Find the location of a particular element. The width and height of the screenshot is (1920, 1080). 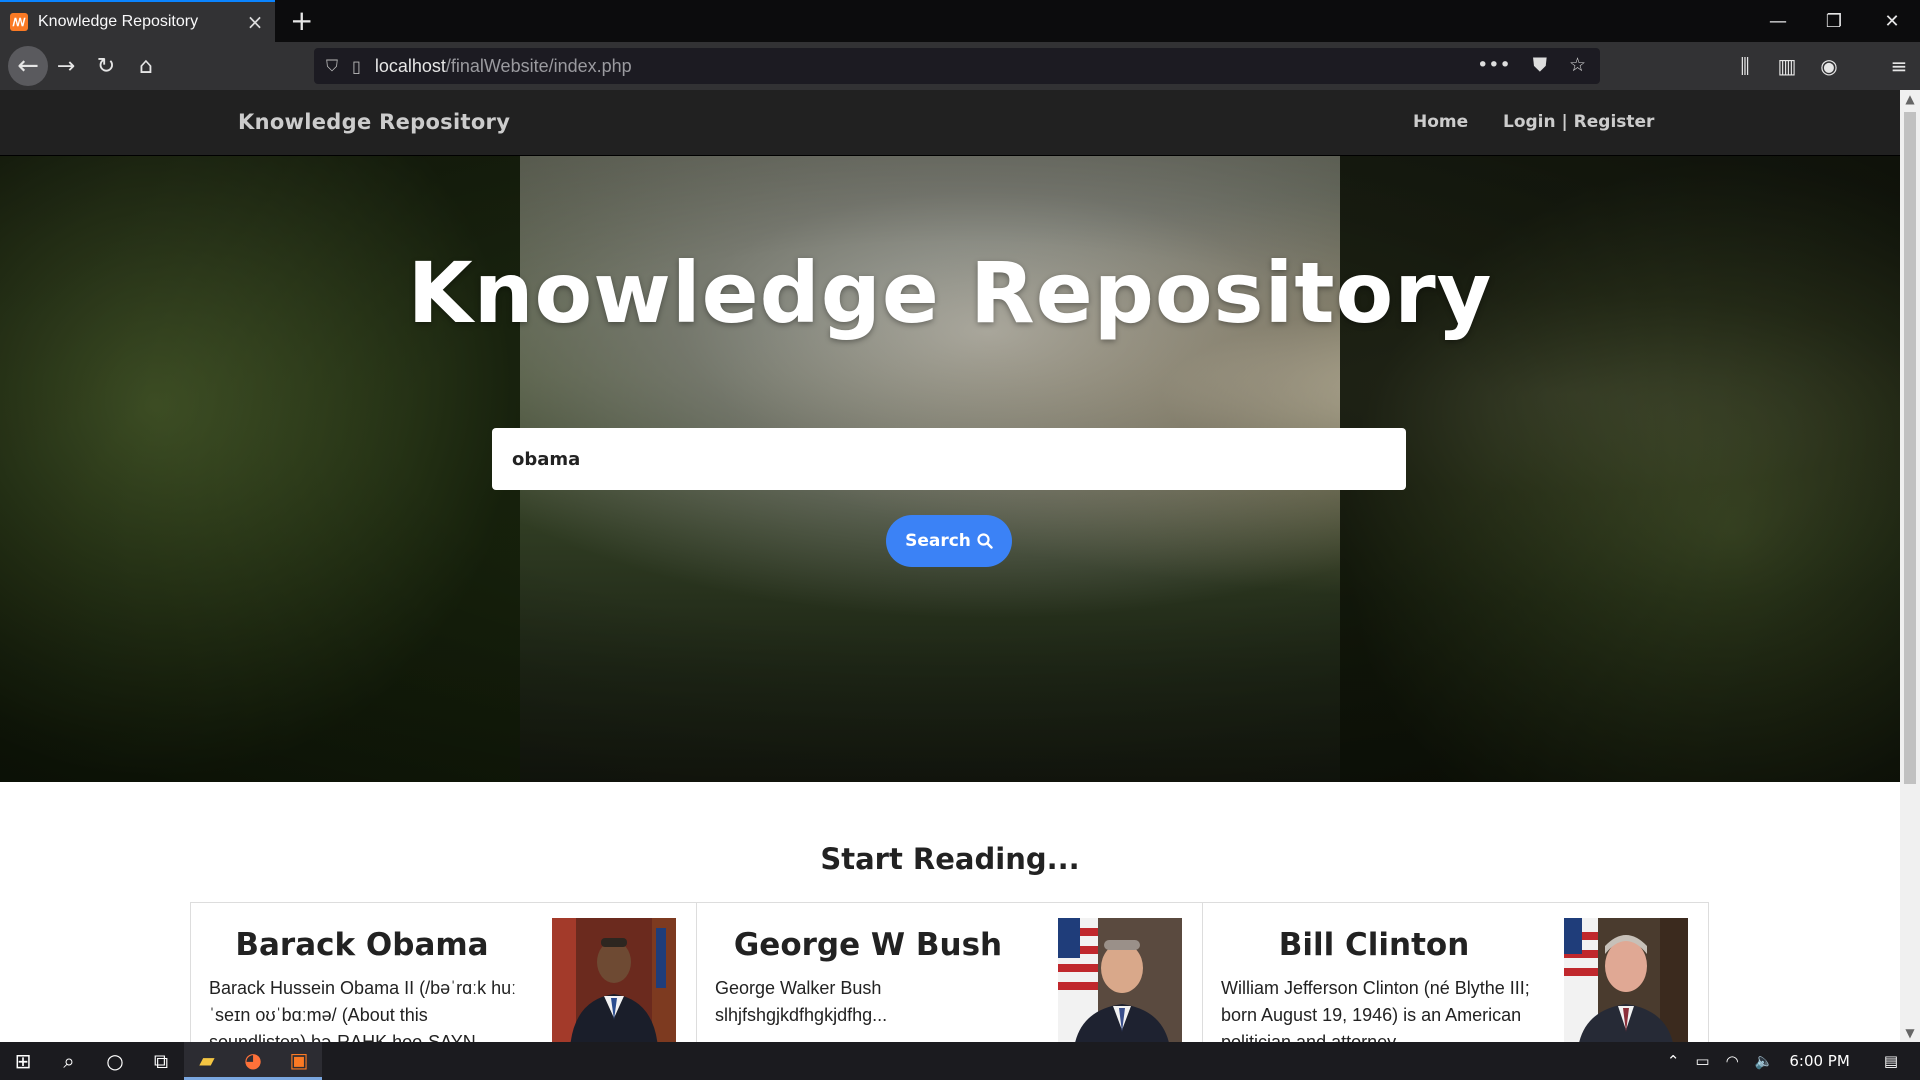

sidebar-icon: ▥ is located at coordinates (1787, 66).